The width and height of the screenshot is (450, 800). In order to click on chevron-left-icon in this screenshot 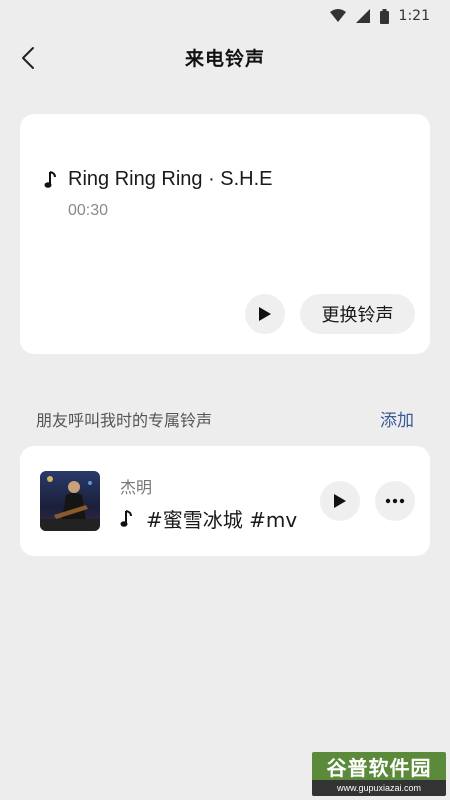, I will do `click(28, 58)`.